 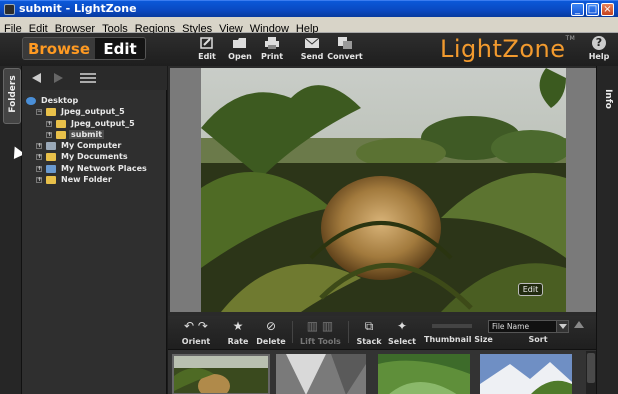 I want to click on right-tab-strip: Info, so click(x=607, y=230).